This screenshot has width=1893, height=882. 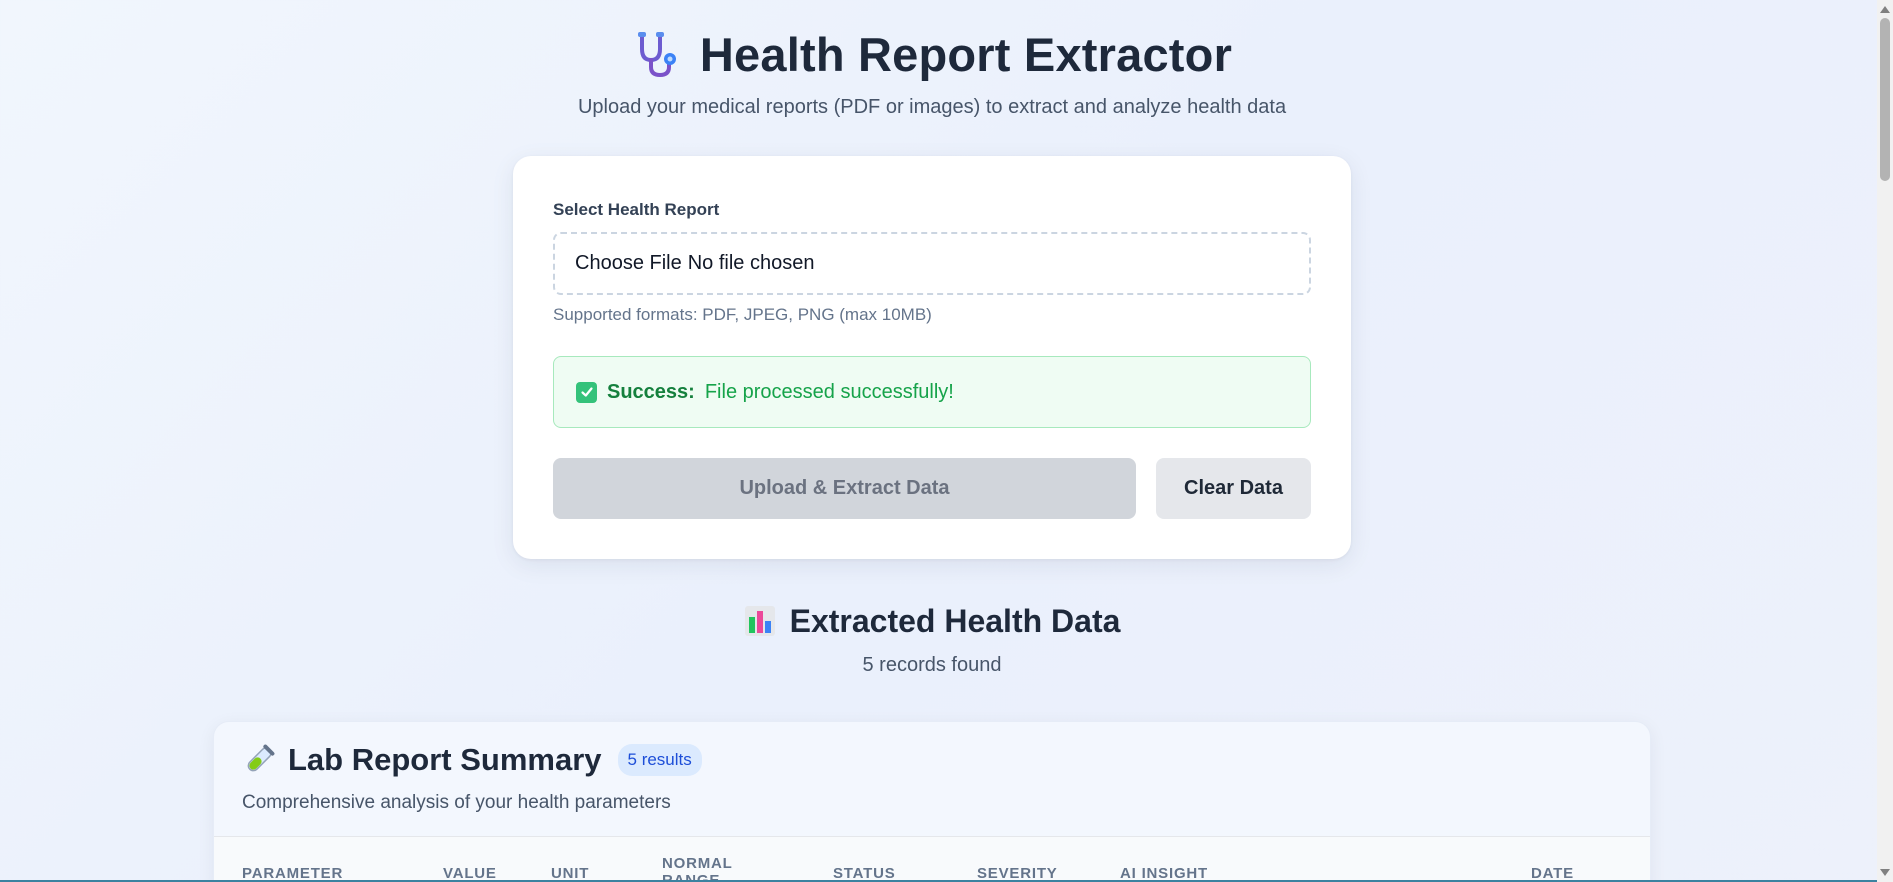 I want to click on lab-summary-title: Lab Report Summary, so click(x=445, y=759).